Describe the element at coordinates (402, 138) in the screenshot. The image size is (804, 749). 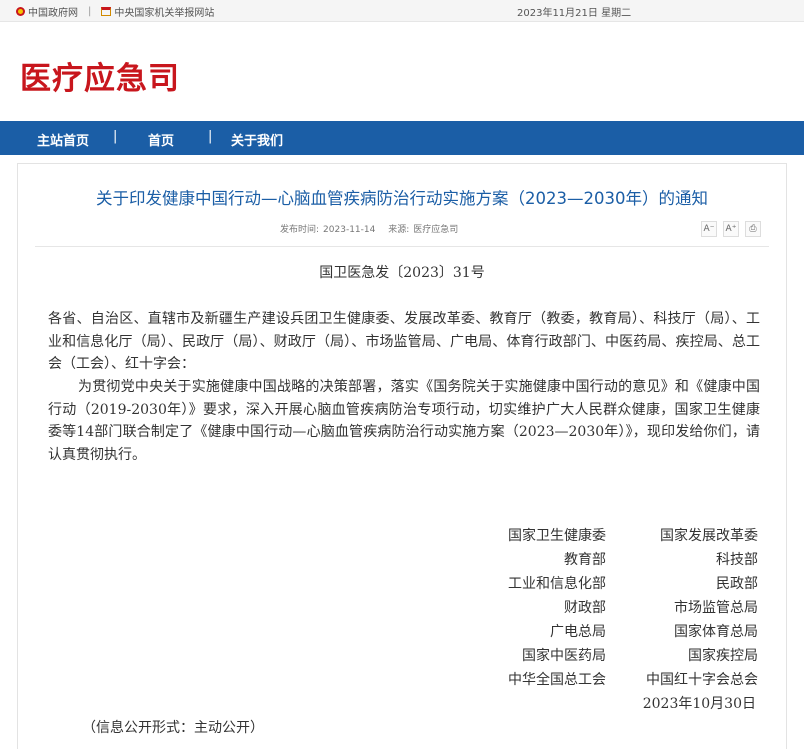
I see `main-nav: 主站首页 | 首页 | 关于我们` at that location.